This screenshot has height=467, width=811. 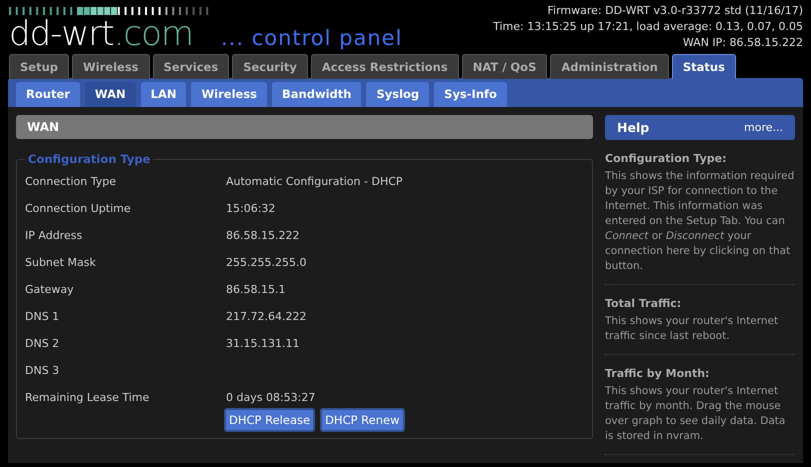 I want to click on sub-tab: Bandwidth, so click(x=317, y=94).